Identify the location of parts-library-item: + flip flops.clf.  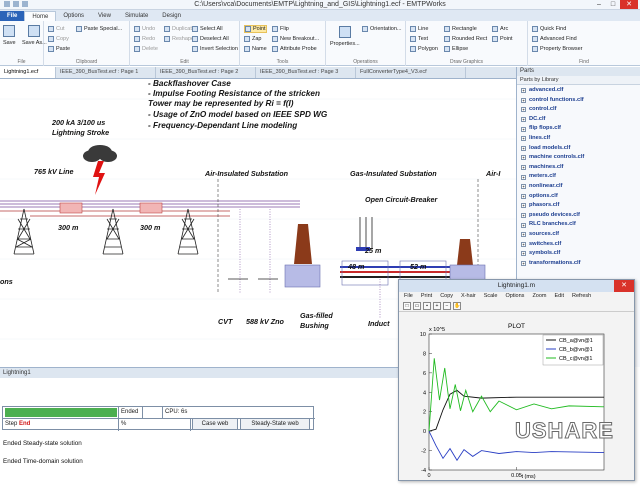
(580, 129).